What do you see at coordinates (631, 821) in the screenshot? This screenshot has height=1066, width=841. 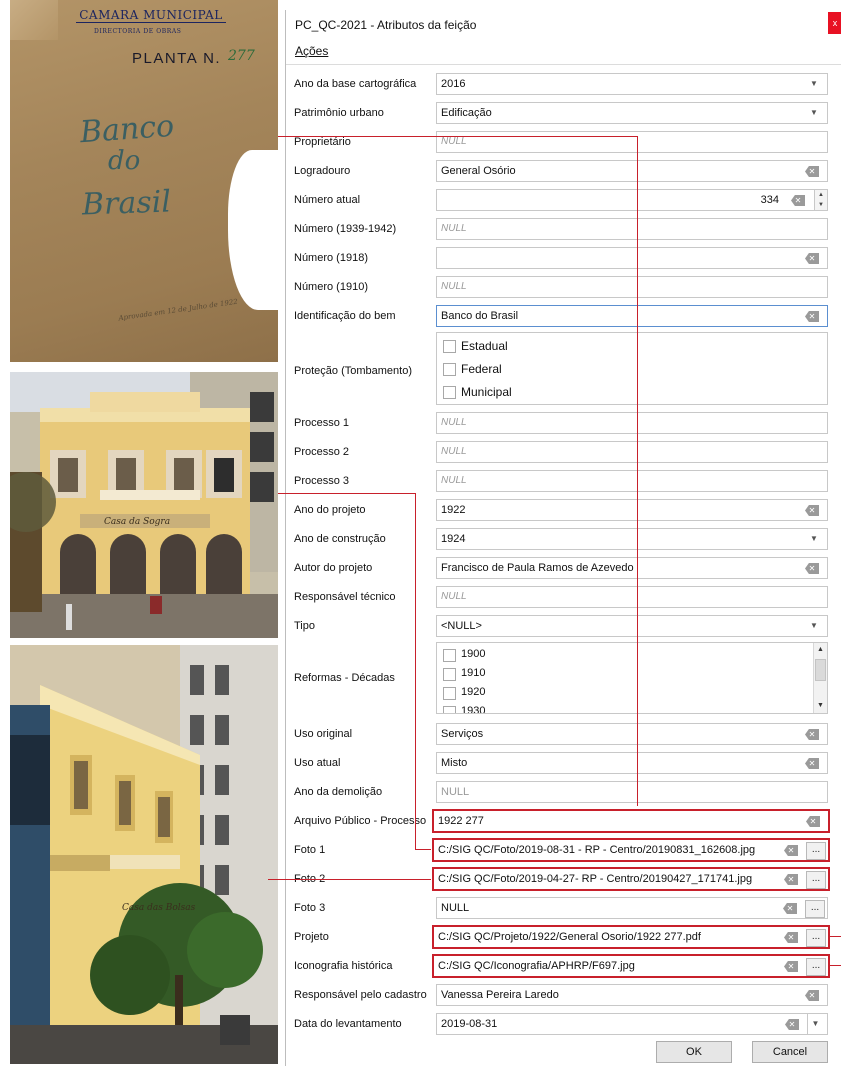 I see `input-arquivo-publico: 1922 277 ✕` at bounding box center [631, 821].